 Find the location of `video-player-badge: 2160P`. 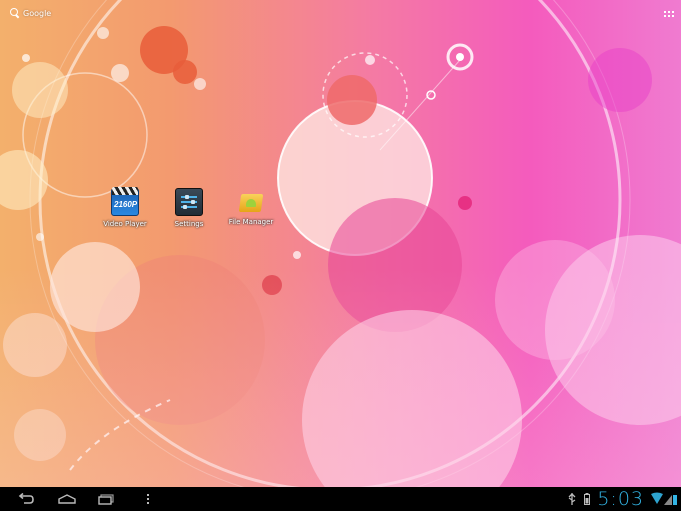

video-player-badge: 2160P is located at coordinates (126, 204).